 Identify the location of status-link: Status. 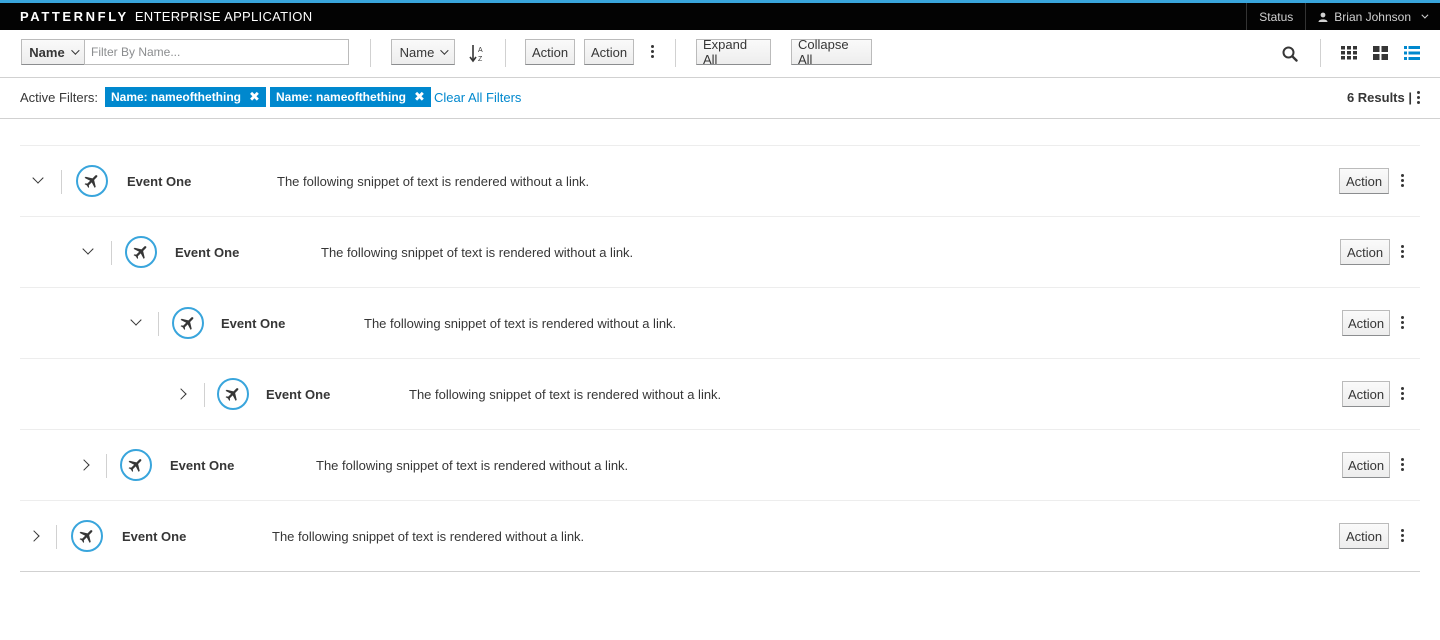
(1275, 16).